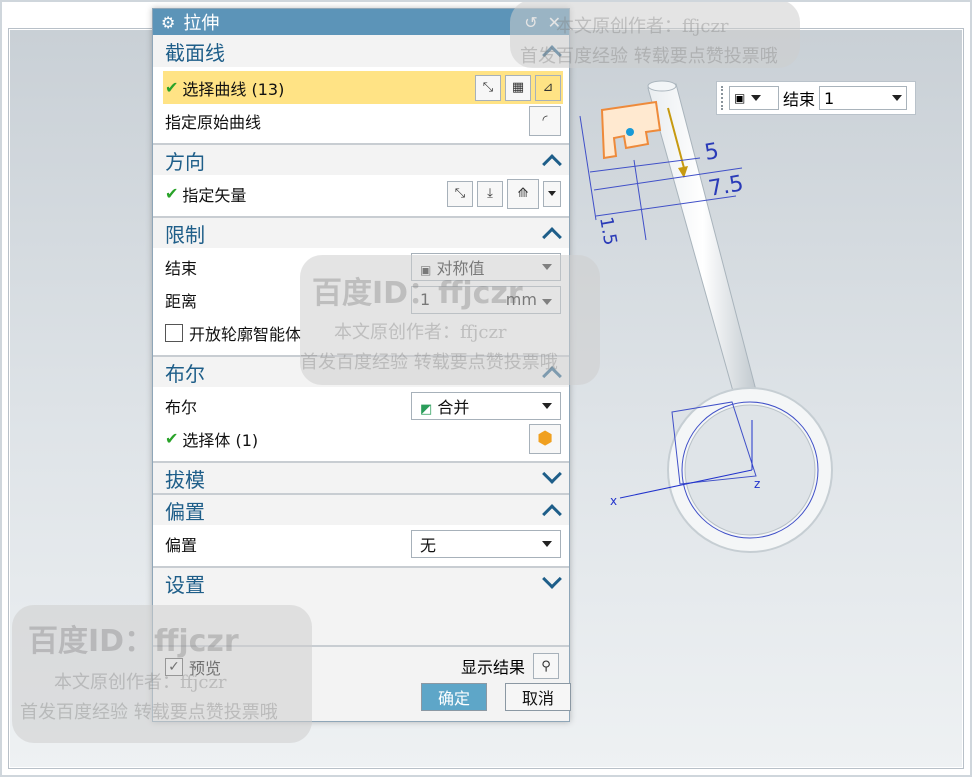 The image size is (972, 777). I want to click on rod-body, so click(703, 243).